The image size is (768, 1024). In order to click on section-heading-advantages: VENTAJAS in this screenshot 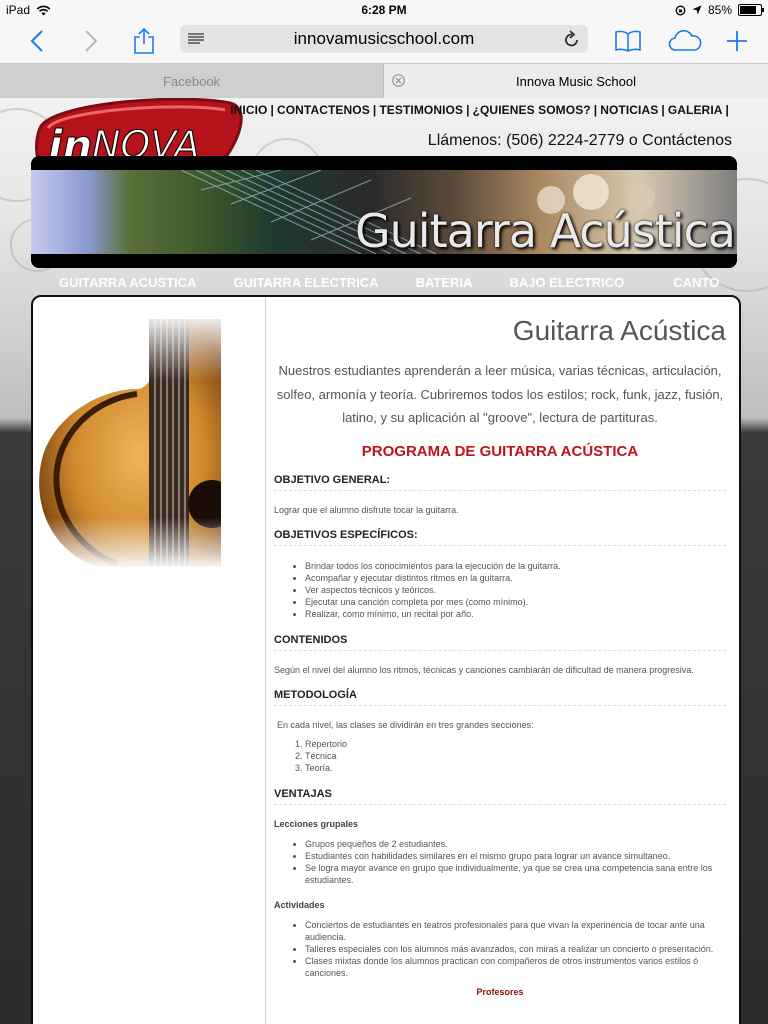, I will do `click(500, 796)`.